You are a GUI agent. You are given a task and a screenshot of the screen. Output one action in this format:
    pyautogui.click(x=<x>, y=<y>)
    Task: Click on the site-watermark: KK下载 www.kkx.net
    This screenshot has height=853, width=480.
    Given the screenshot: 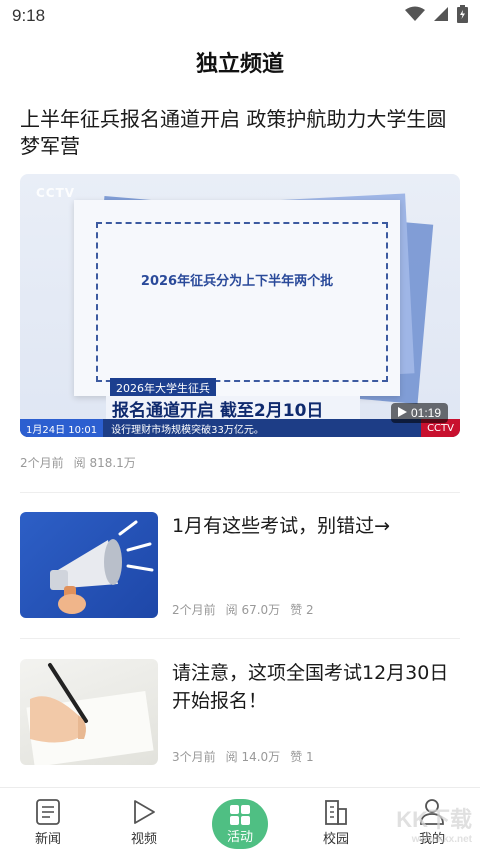 What is the action you would take?
    pyautogui.click(x=434, y=823)
    